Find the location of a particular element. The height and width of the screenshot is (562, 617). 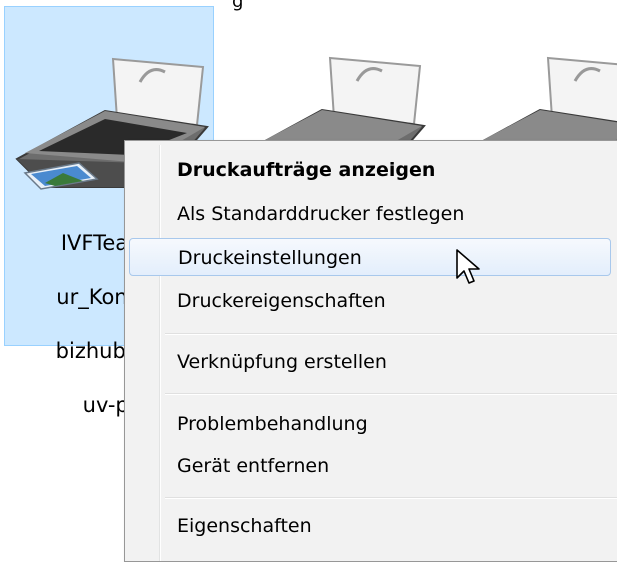

menu-item-properties: Eigenschaften is located at coordinates (370, 526).